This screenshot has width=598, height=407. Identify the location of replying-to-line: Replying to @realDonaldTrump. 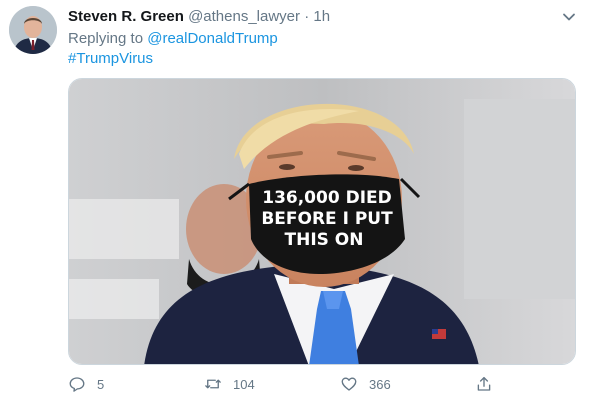
(173, 39).